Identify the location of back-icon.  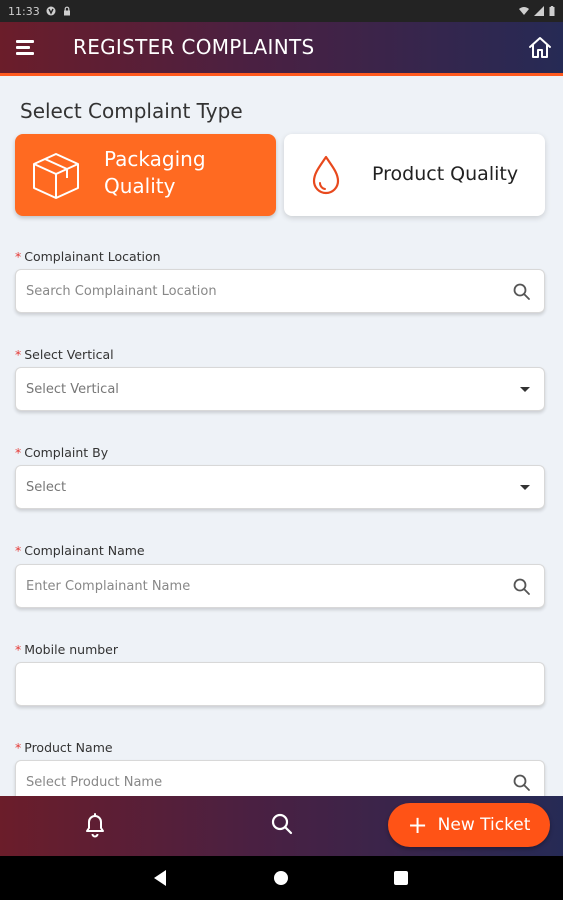
(160, 878).